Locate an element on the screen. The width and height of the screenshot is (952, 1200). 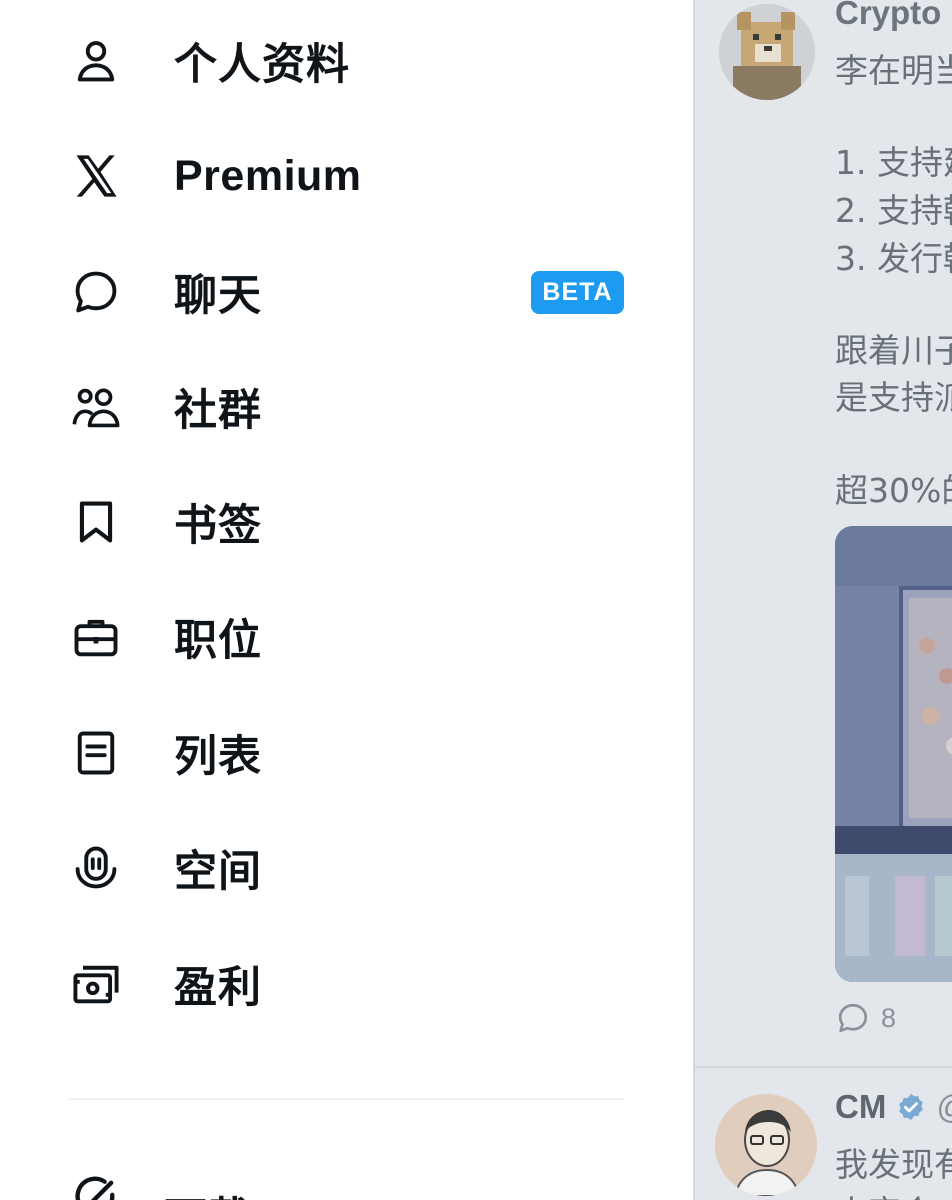
tweet-text-line: 我发现有 is located at coordinates (893, 1164).